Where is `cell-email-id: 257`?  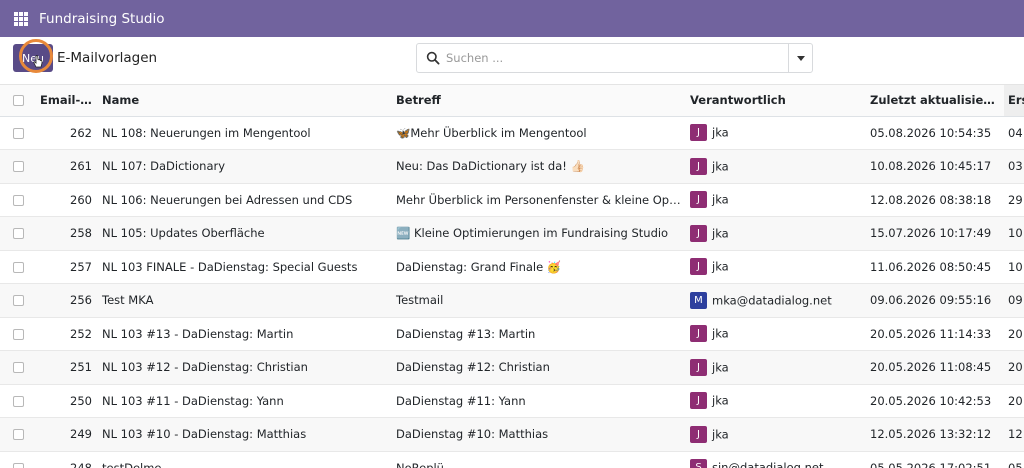 cell-email-id: 257 is located at coordinates (67, 267).